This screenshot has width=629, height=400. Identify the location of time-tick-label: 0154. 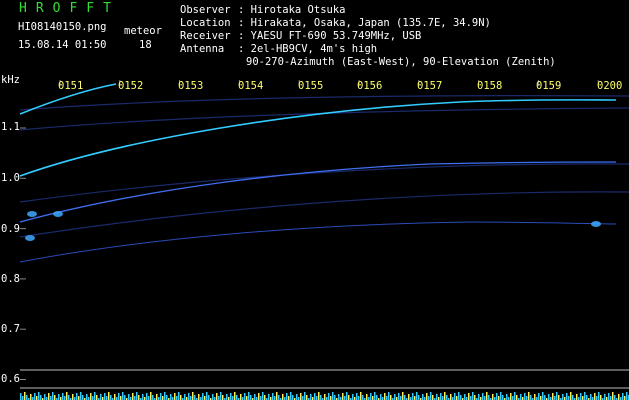
(251, 86).